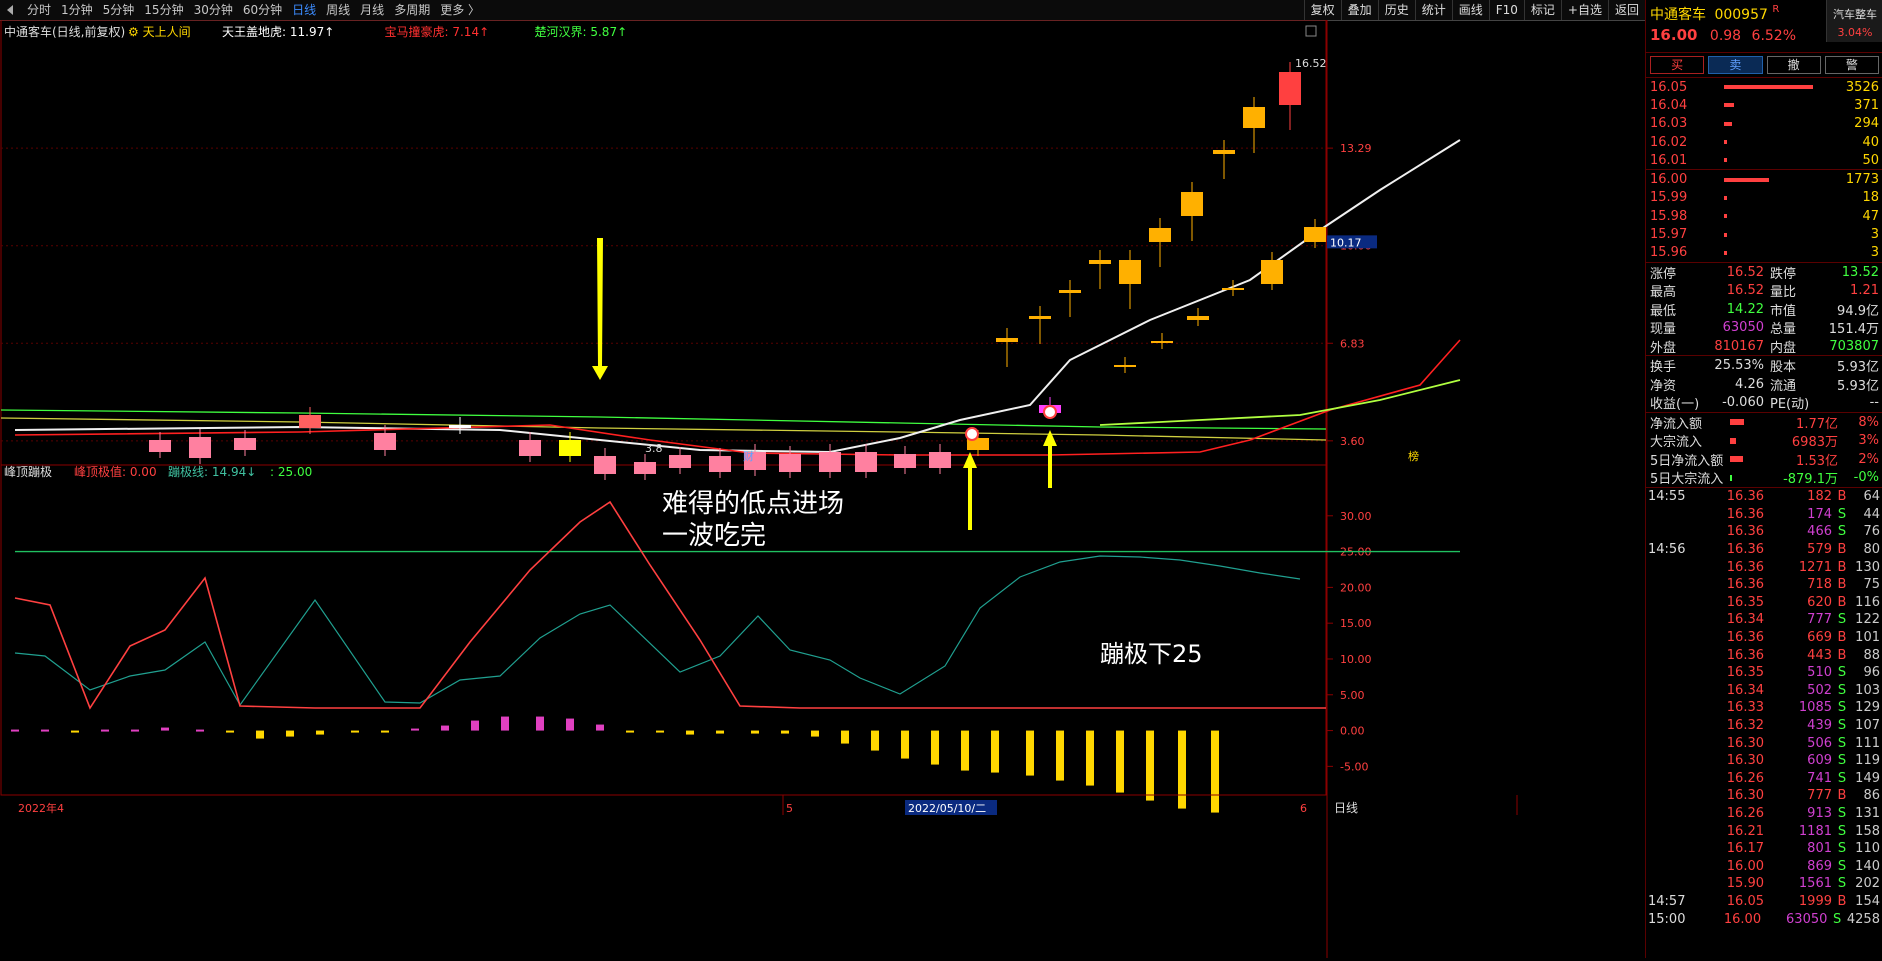  Describe the element at coordinates (372, 10) in the screenshot. I see `period-tab-8: 月线` at that location.